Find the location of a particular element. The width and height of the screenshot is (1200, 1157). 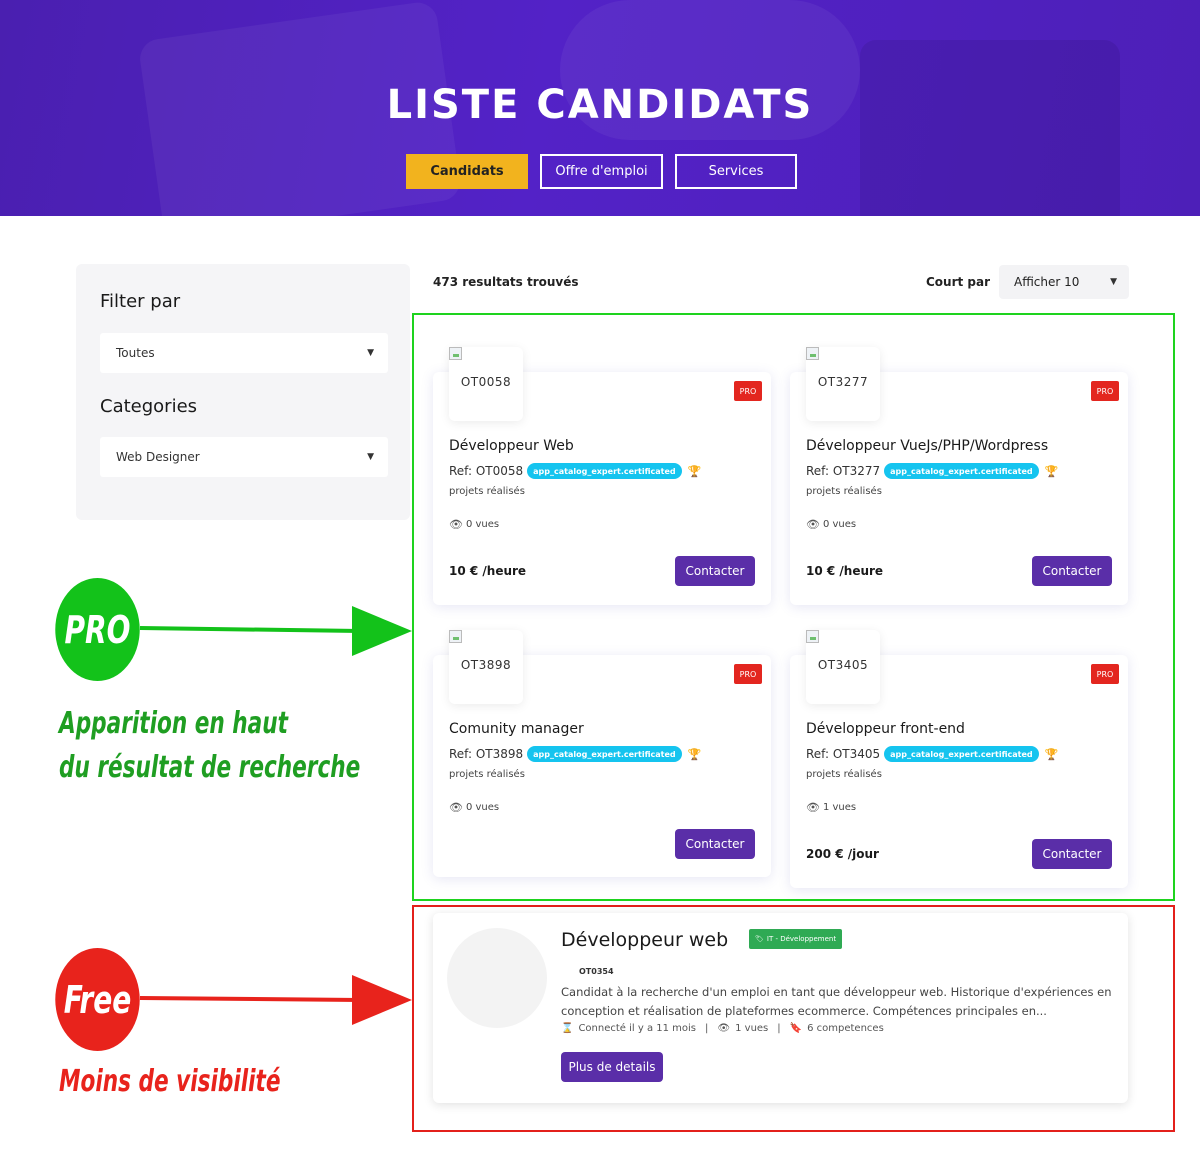

free-label-circle: Free is located at coordinates (97, 999).